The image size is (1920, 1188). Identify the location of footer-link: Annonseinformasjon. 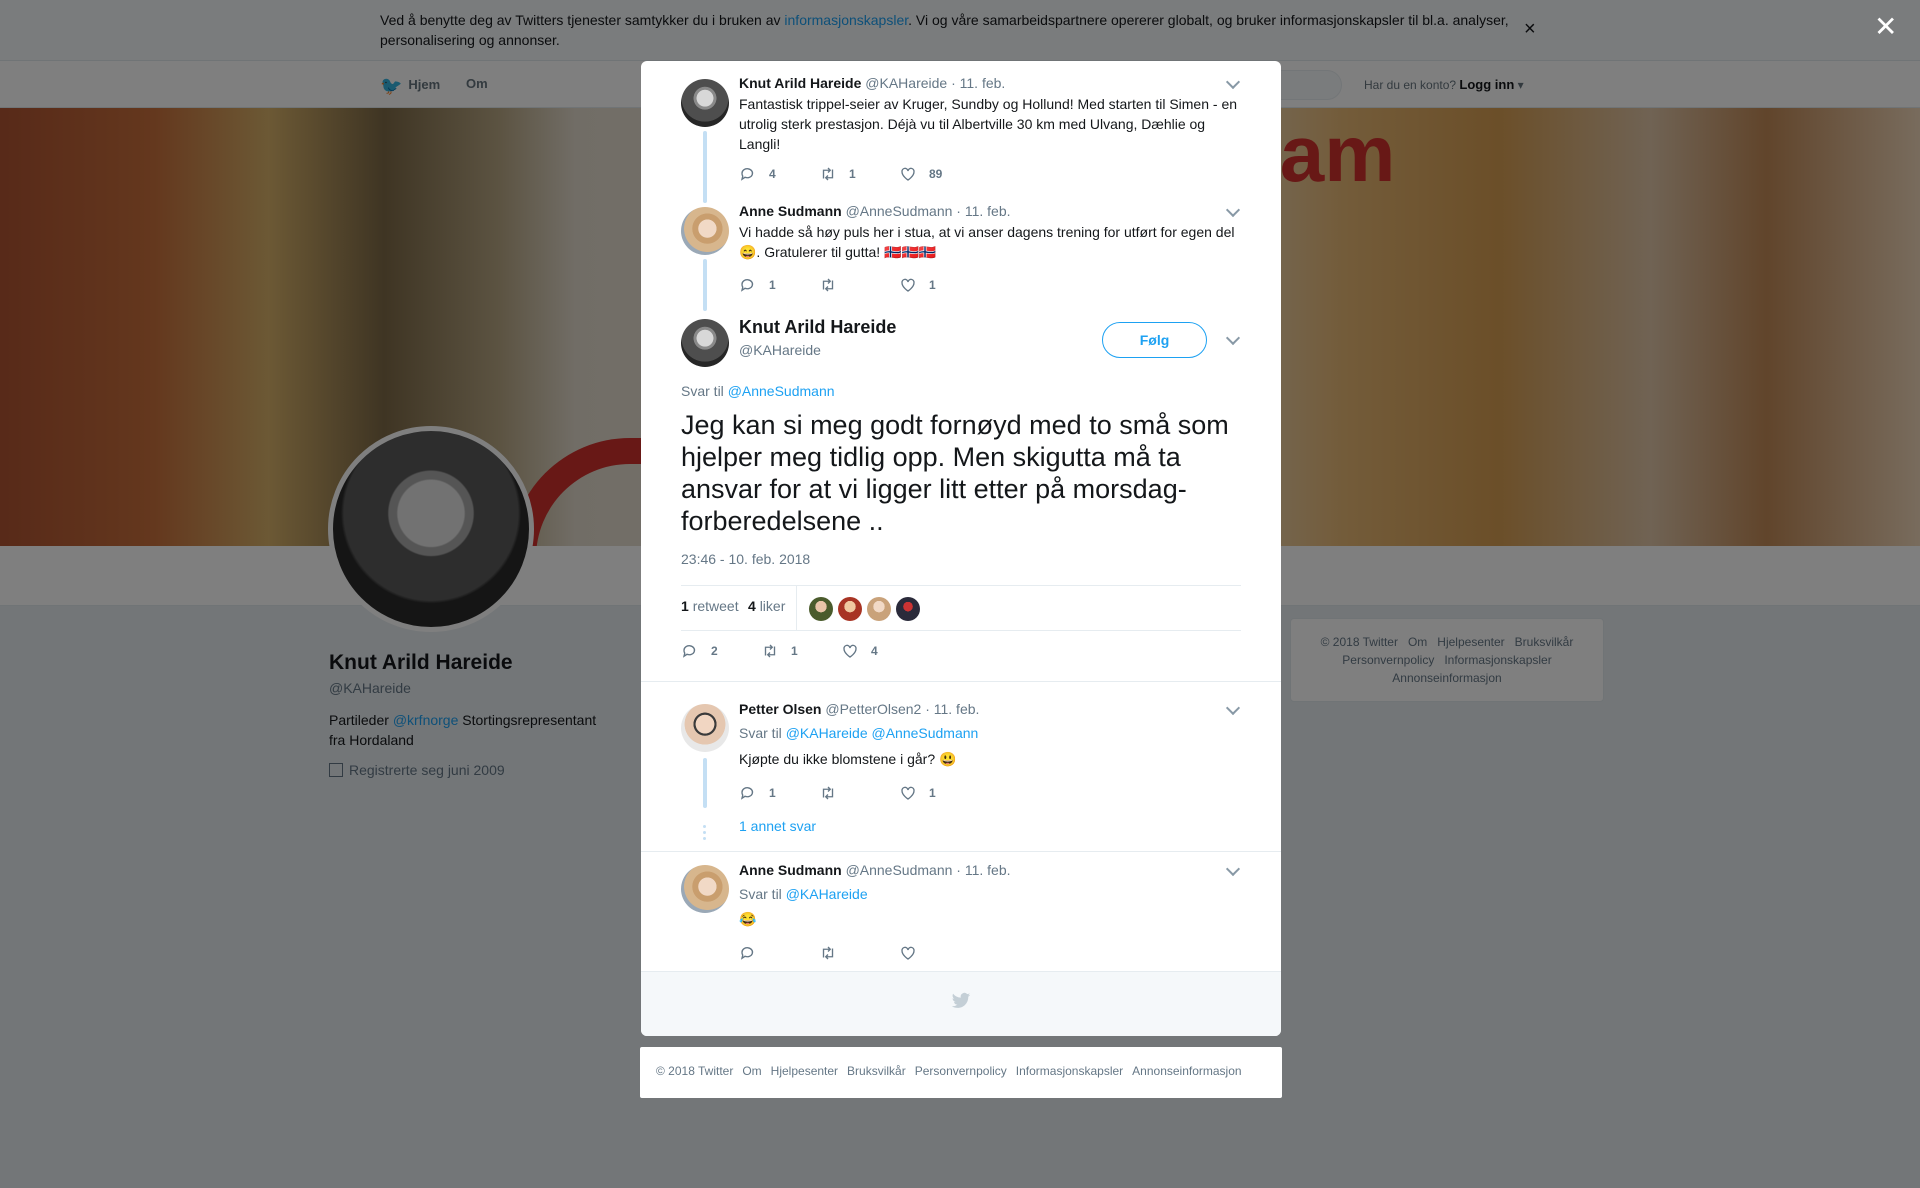
(1186, 1071).